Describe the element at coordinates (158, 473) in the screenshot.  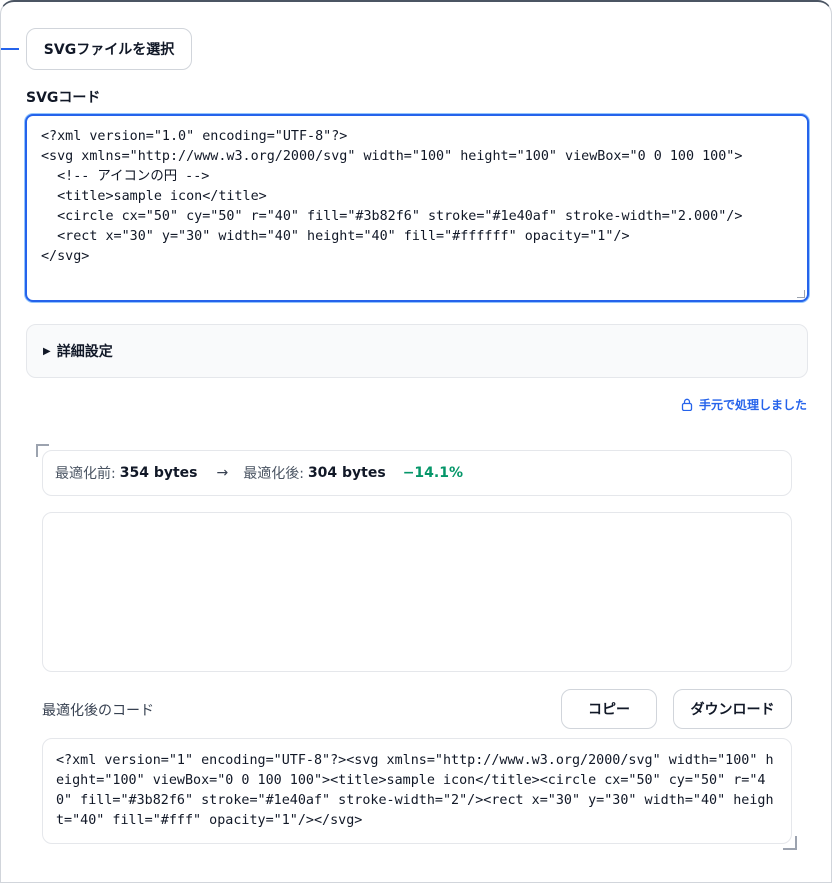
I see `before-value: 354 bytes` at that location.